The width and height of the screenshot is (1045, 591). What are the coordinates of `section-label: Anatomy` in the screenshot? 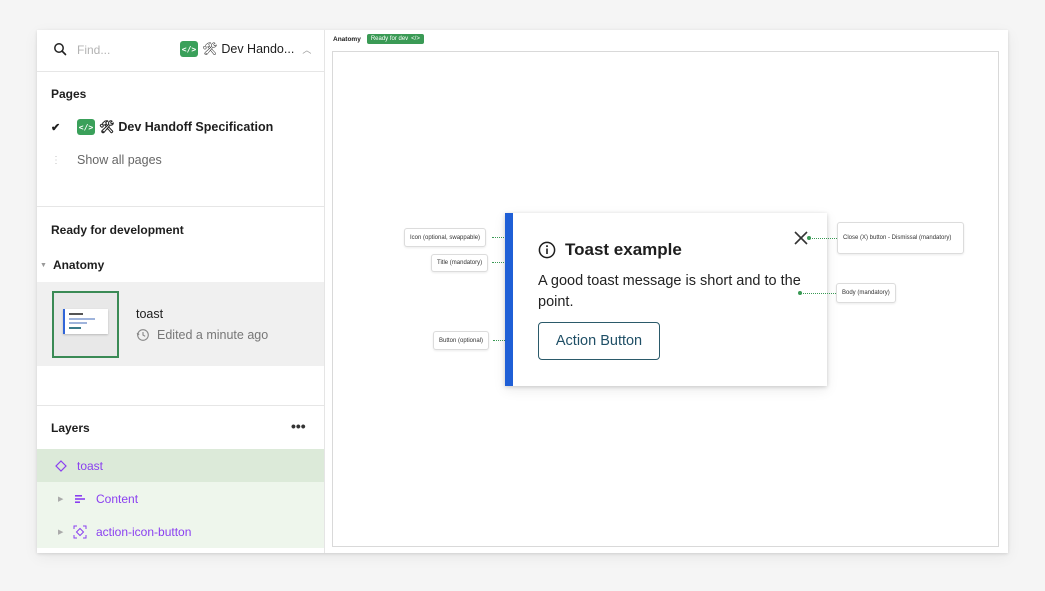 It's located at (78, 265).